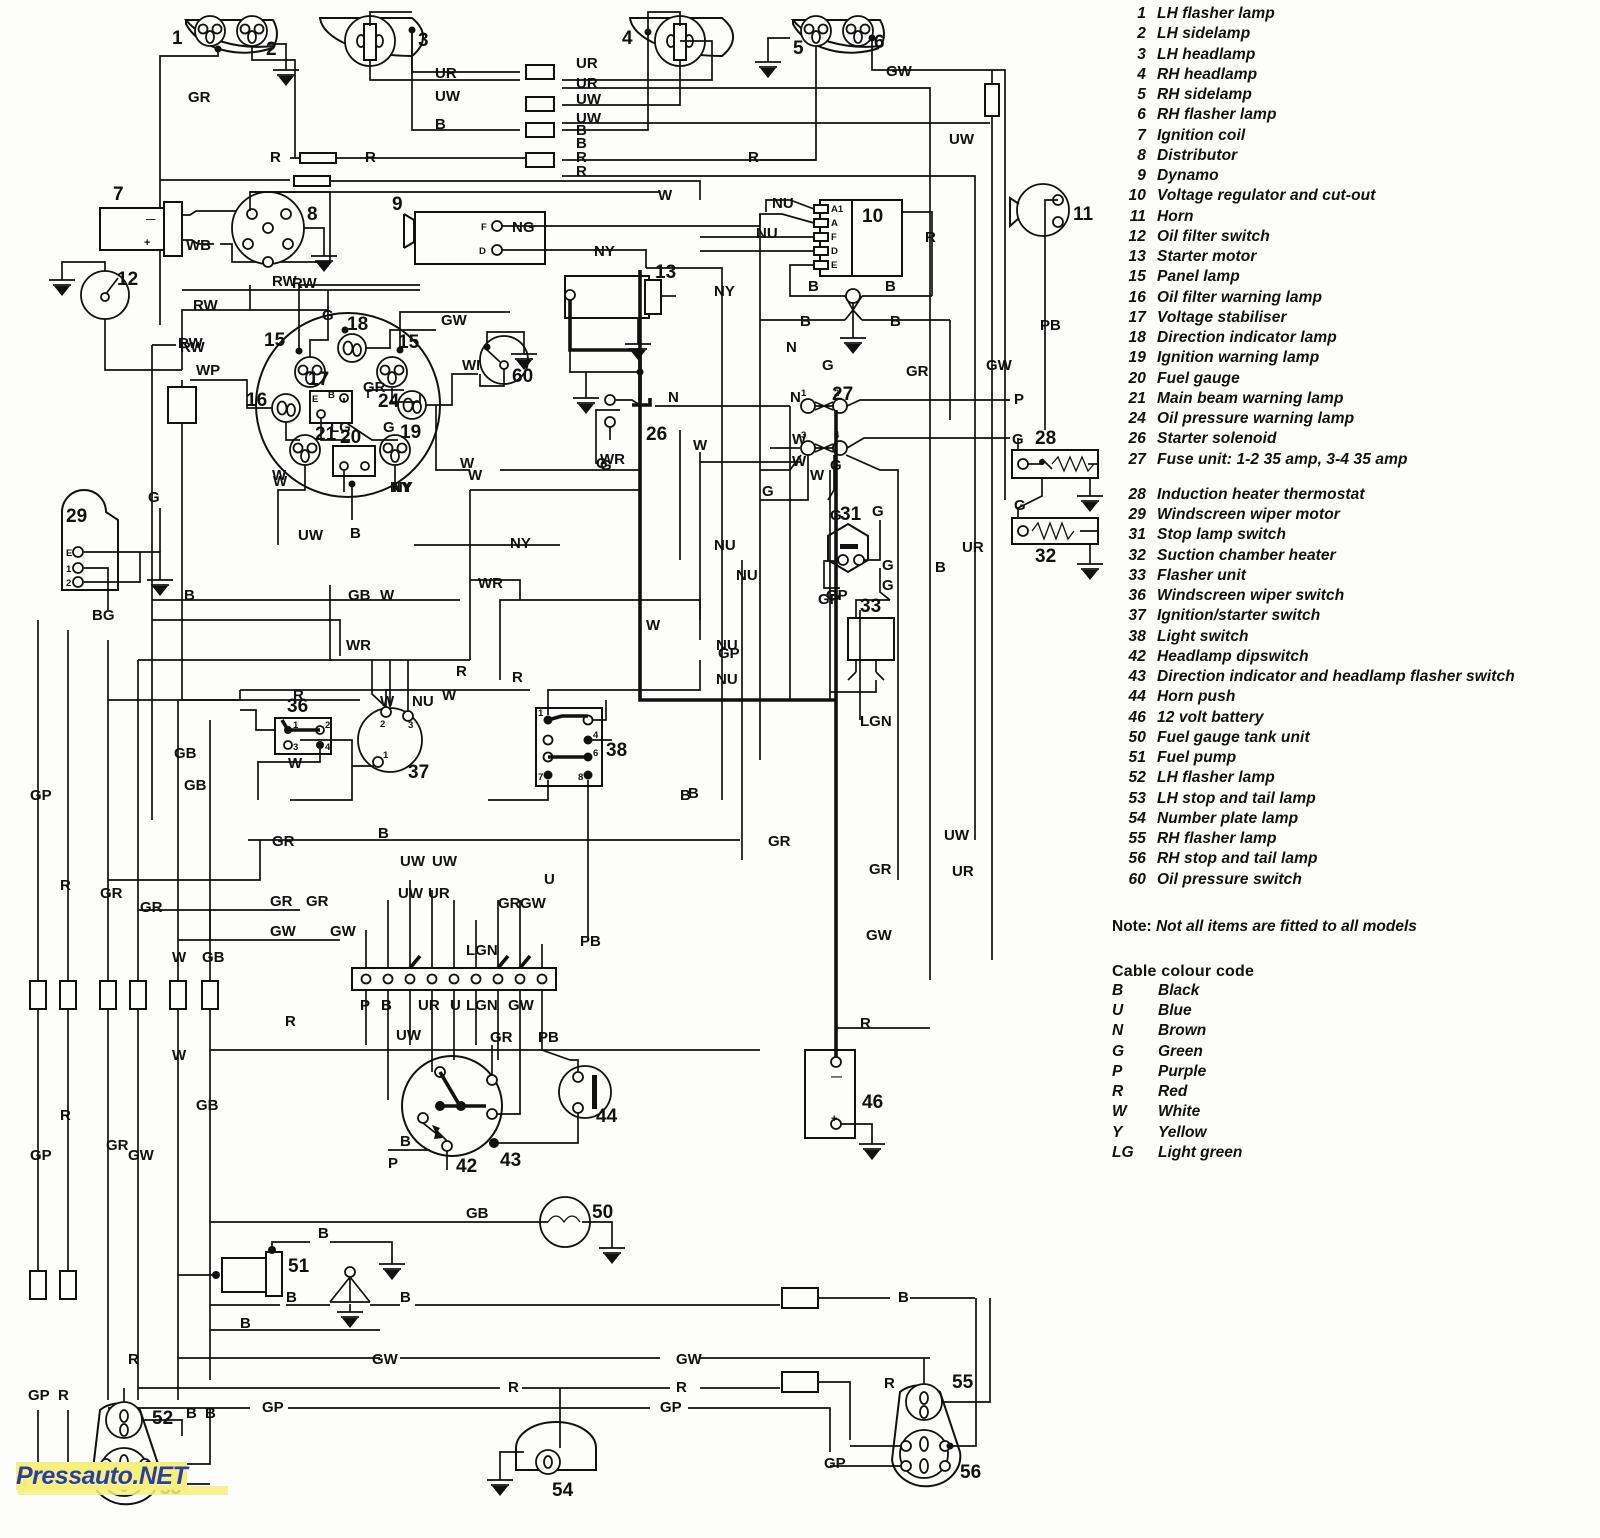 This screenshot has height=1538, width=1600. What do you see at coordinates (1282, 459) in the screenshot?
I see `legend-item-label: Fuse unit: 1-2 35 amp, 3-4 35 amp` at bounding box center [1282, 459].